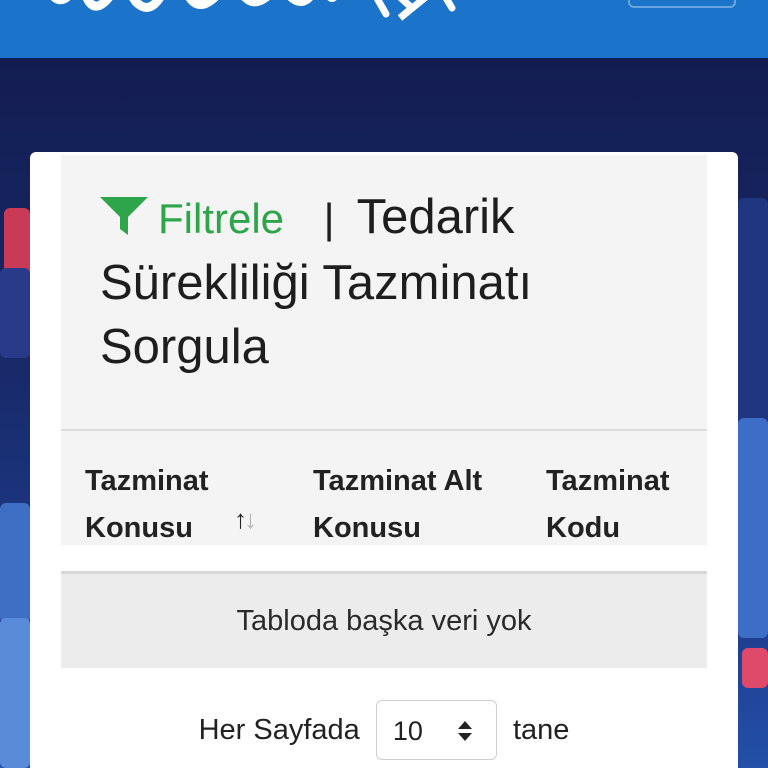 This screenshot has height=768, width=768. What do you see at coordinates (124, 216) in the screenshot?
I see `funnel-icon` at bounding box center [124, 216].